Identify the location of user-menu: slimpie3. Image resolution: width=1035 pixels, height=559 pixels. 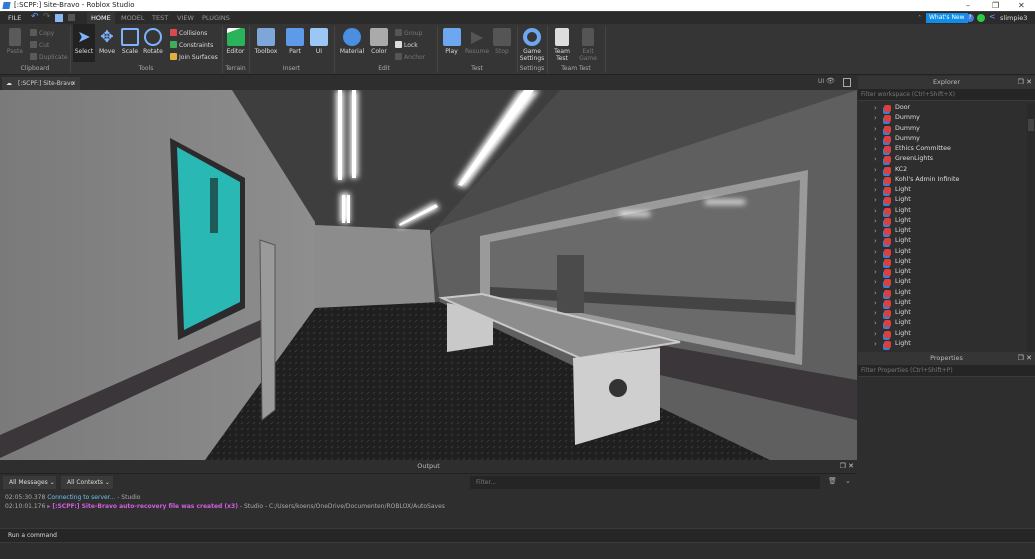
(1013, 18).